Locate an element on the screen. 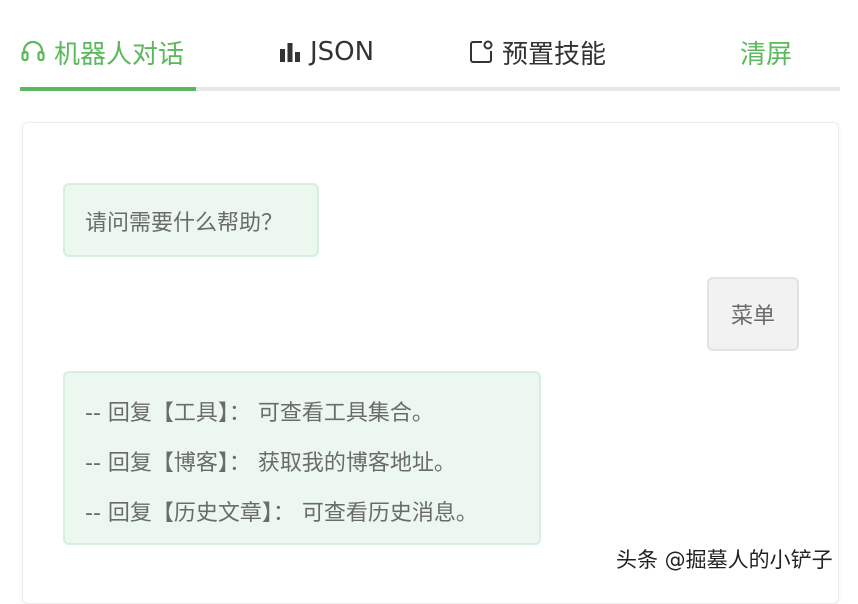 Image resolution: width=858 pixels, height=604 pixels. watermark: 头条 @掘墓人的小铲子 is located at coordinates (724, 560).